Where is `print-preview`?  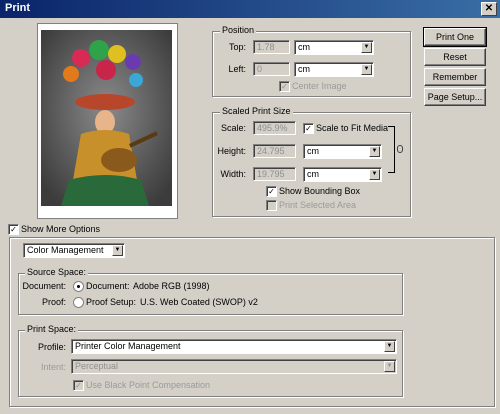 print-preview is located at coordinates (107, 121).